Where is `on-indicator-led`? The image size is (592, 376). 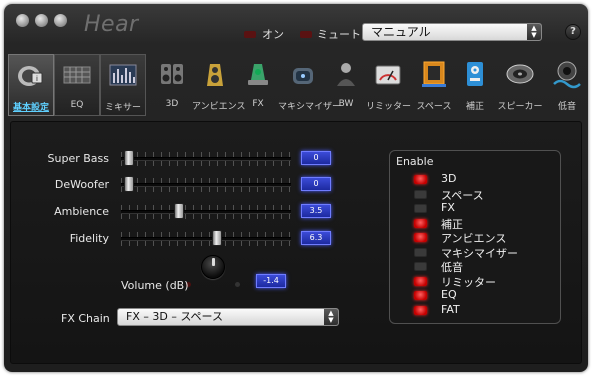 on-indicator-led is located at coordinates (250, 34).